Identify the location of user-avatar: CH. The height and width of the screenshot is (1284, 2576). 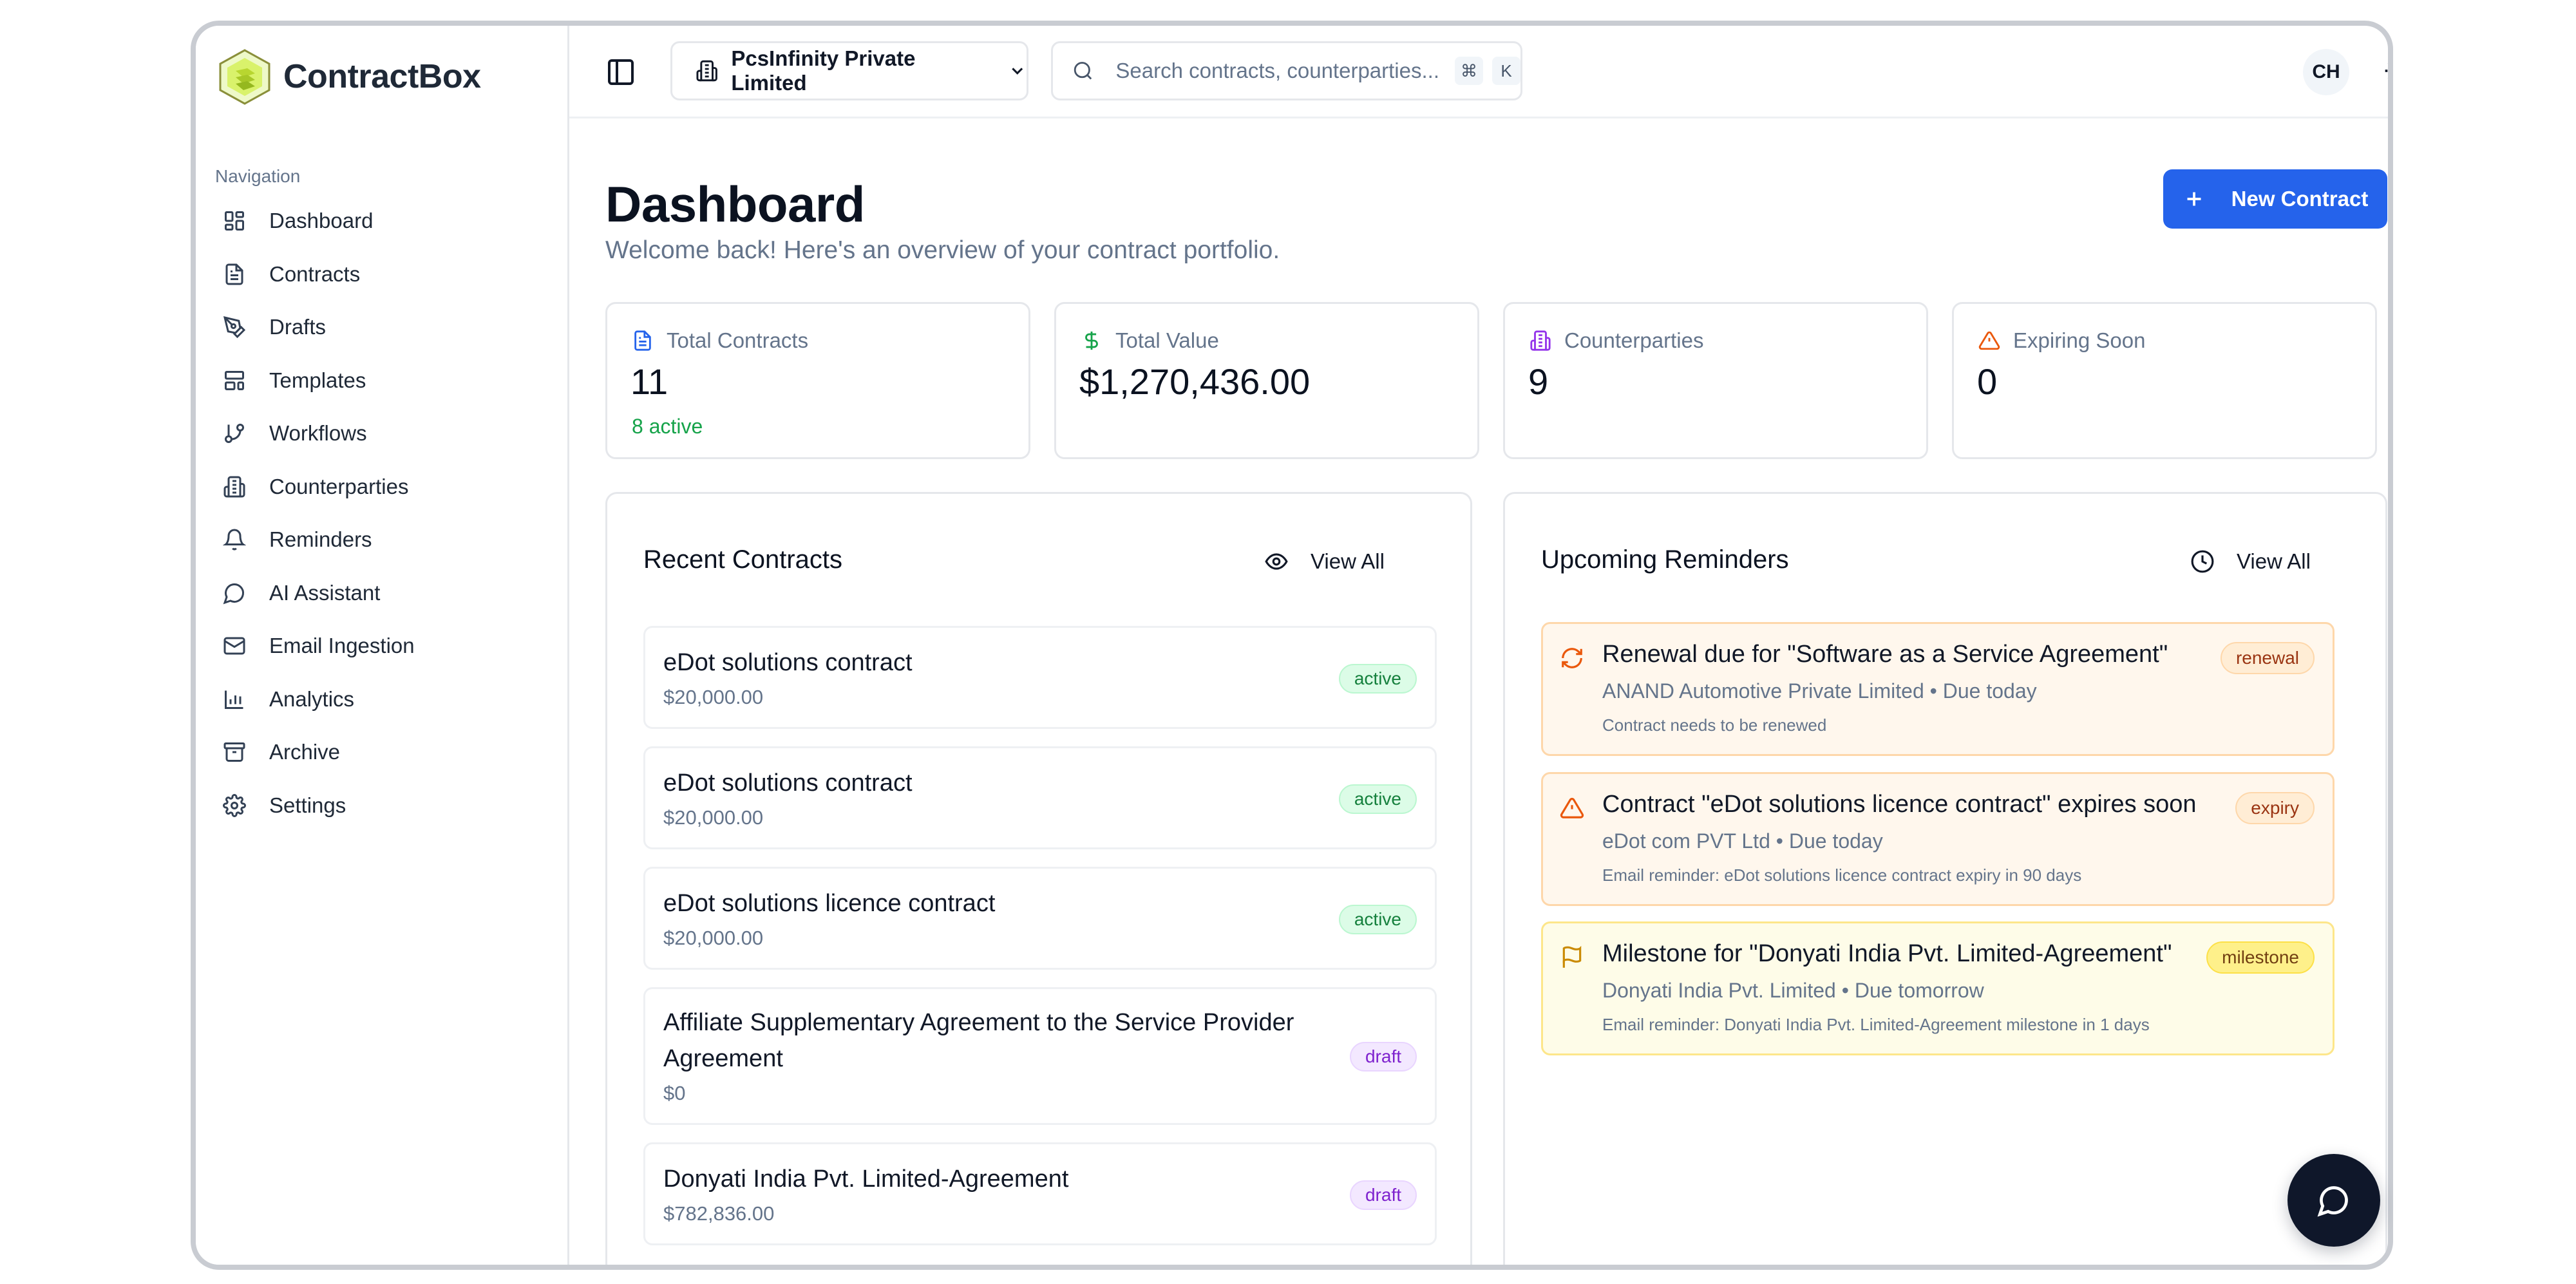
(2326, 72).